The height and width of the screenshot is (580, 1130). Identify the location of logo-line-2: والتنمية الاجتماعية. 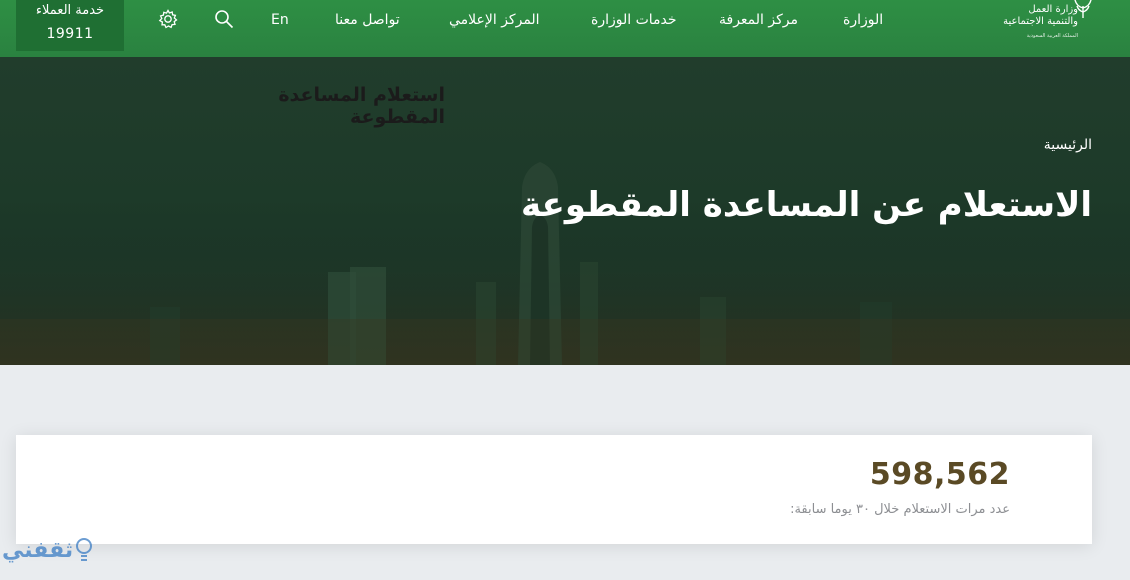
(1040, 21).